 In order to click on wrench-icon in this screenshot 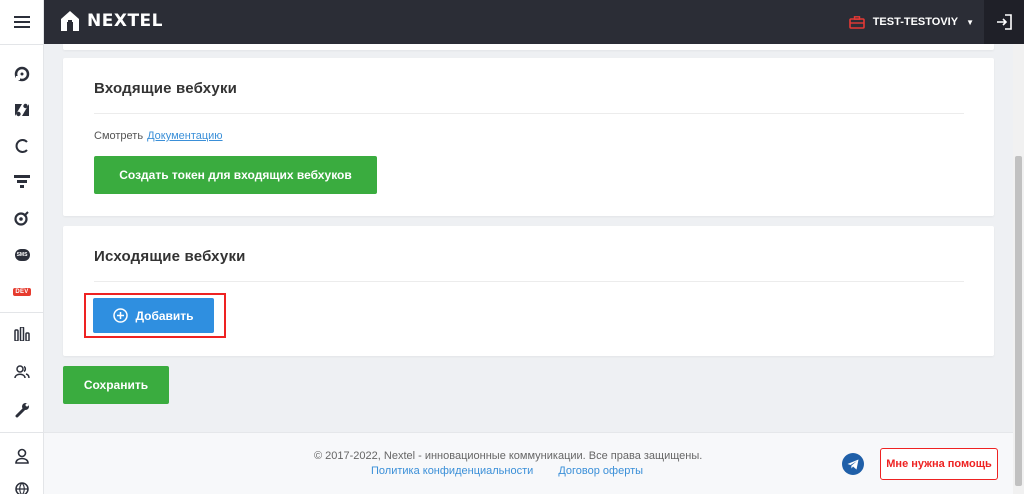, I will do `click(22, 410)`.